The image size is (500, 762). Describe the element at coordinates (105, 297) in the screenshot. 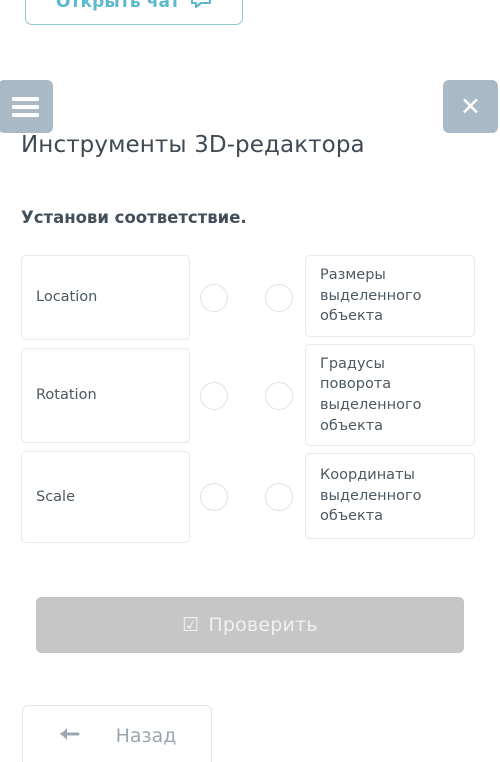

I see `match-left-card: Location` at that location.